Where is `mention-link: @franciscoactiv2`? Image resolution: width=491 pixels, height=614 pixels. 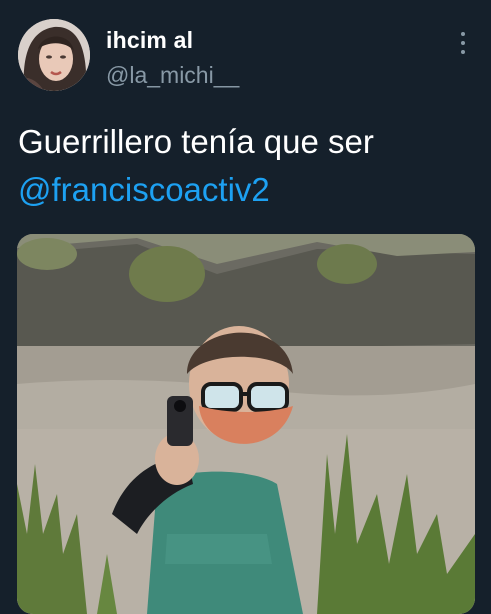
mention-link: @franciscoactiv2 is located at coordinates (248, 190).